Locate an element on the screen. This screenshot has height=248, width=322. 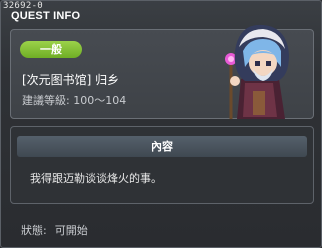
window-title: QUEST INFO is located at coordinates (46, 16).